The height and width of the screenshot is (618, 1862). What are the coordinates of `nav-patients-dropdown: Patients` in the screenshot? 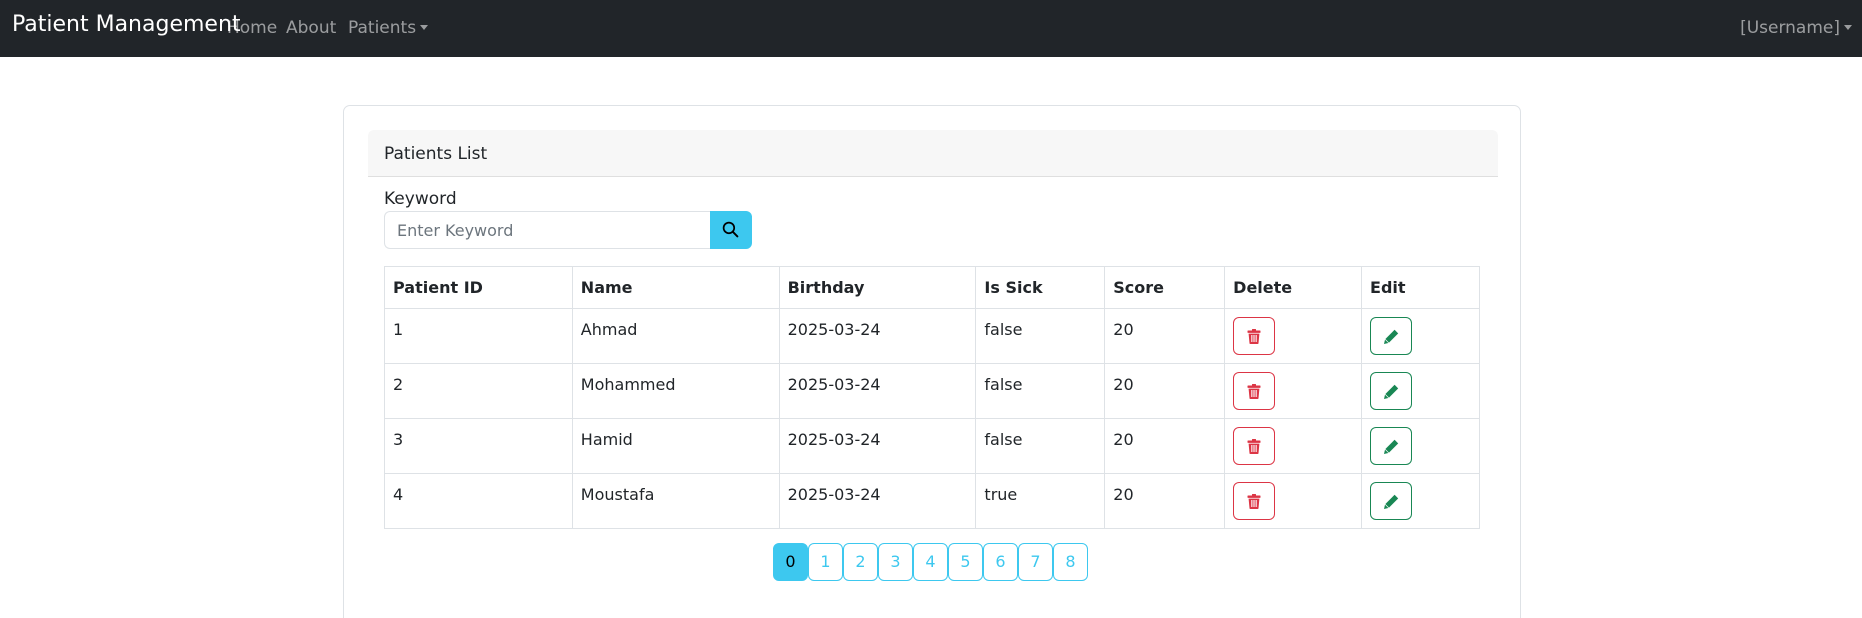 It's located at (388, 28).